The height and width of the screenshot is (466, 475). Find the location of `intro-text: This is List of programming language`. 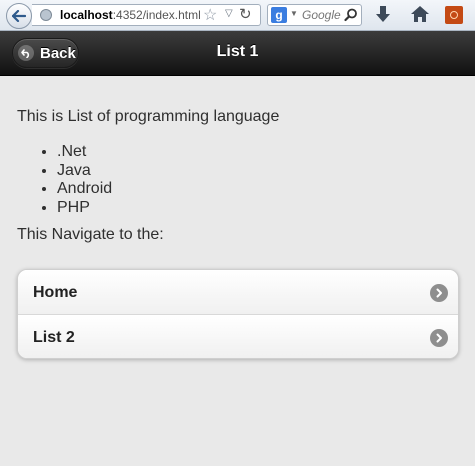

intro-text: This is List of programming language is located at coordinates (148, 116).